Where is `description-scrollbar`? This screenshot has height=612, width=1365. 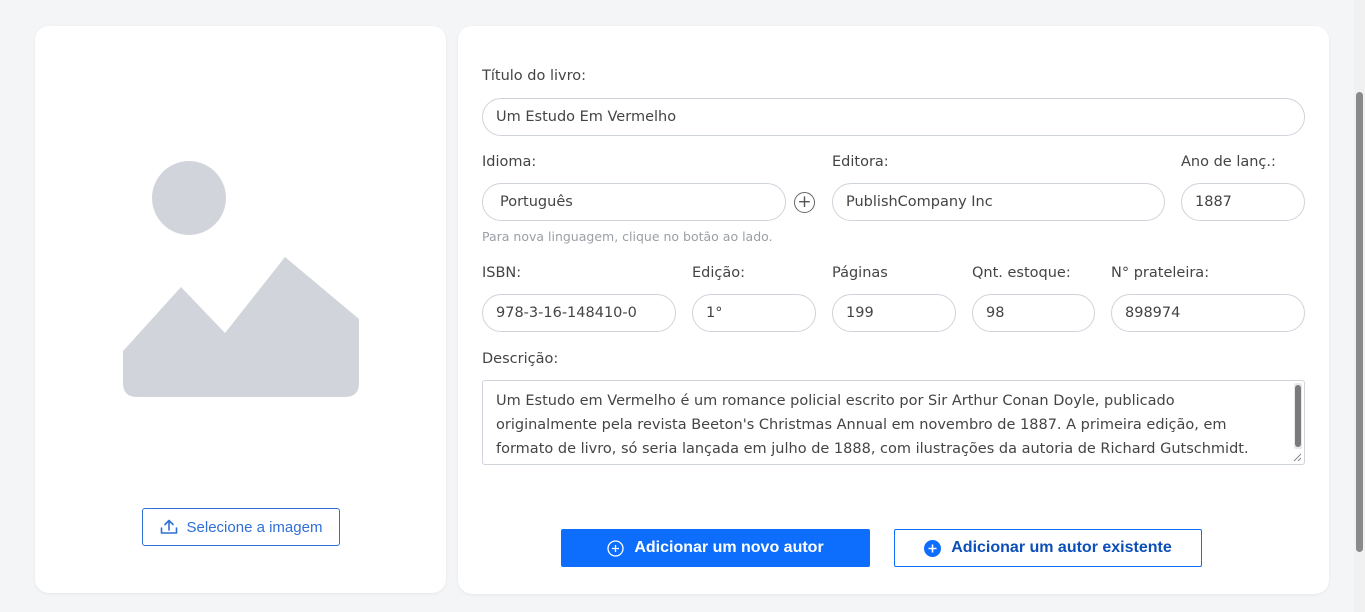
description-scrollbar is located at coordinates (1298, 416).